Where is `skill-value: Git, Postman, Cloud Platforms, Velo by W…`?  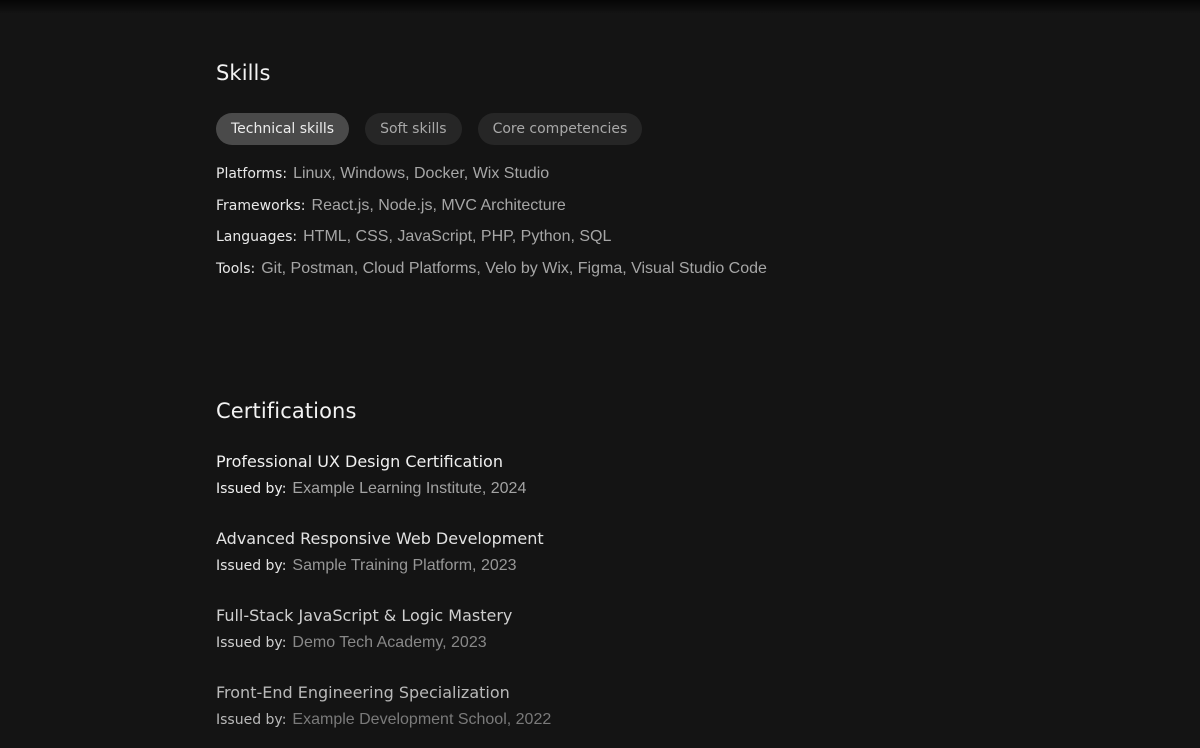 skill-value: Git, Postman, Cloud Platforms, Velo by W… is located at coordinates (514, 268).